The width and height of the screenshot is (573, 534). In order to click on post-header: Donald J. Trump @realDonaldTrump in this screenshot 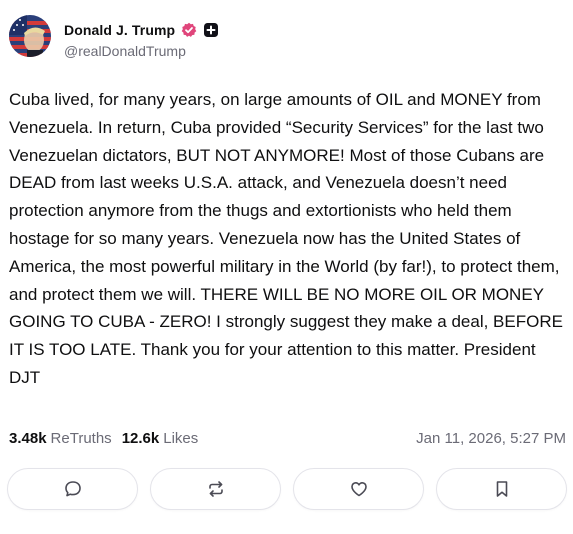, I will do `click(279, 38)`.